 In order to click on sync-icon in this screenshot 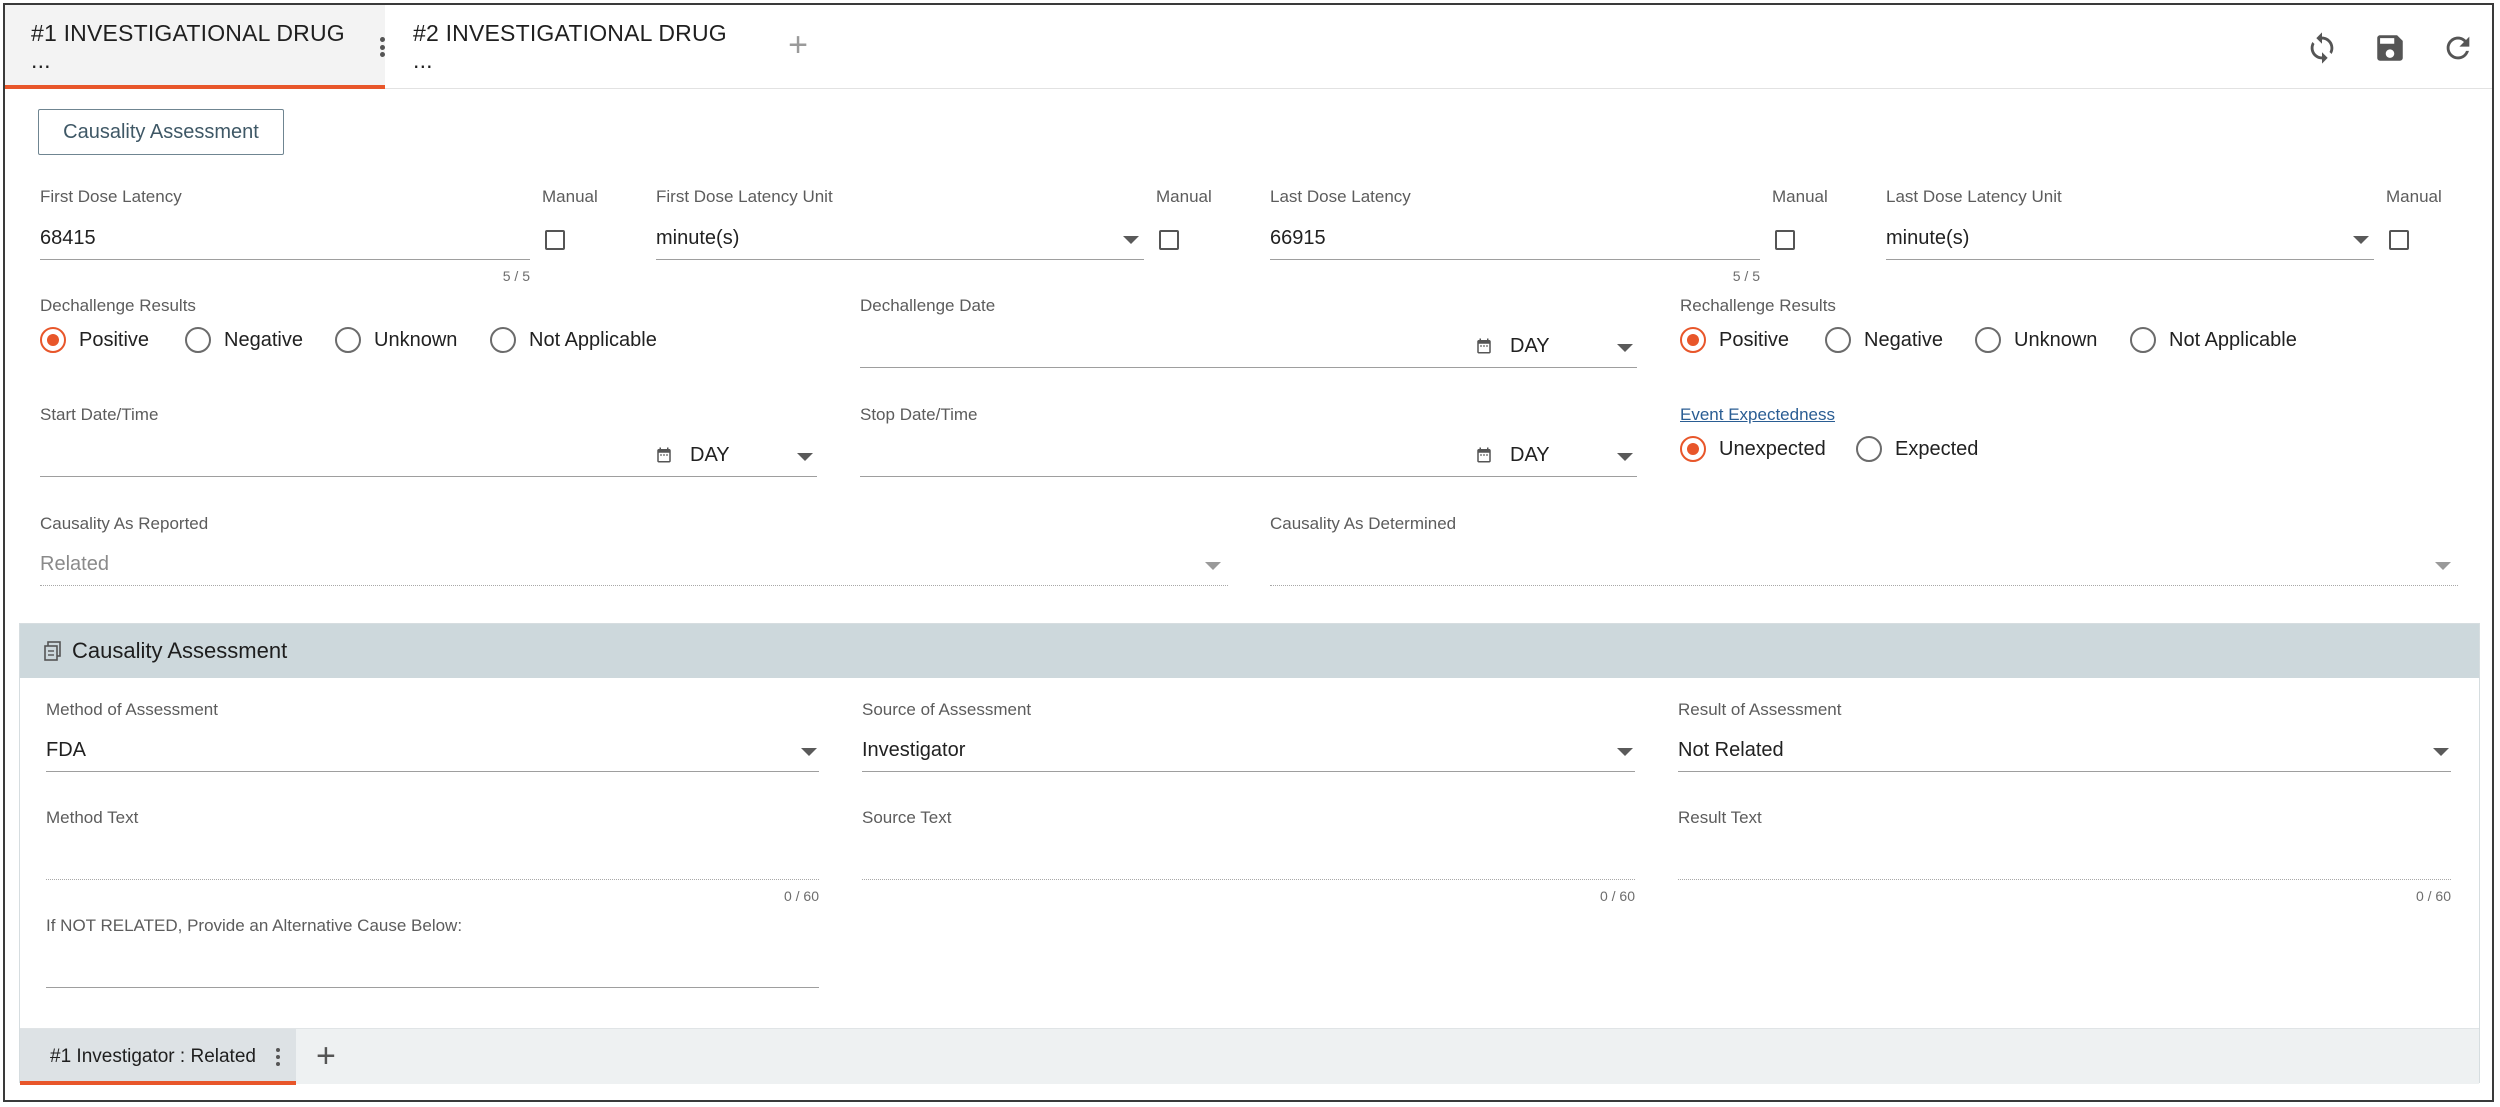, I will do `click(2322, 48)`.